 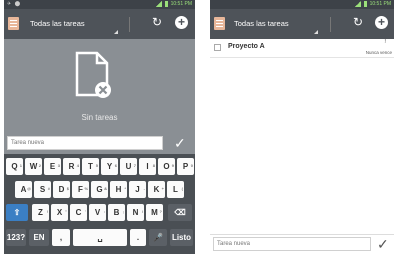 I want to click on key-t: T5, so click(x=90, y=166).